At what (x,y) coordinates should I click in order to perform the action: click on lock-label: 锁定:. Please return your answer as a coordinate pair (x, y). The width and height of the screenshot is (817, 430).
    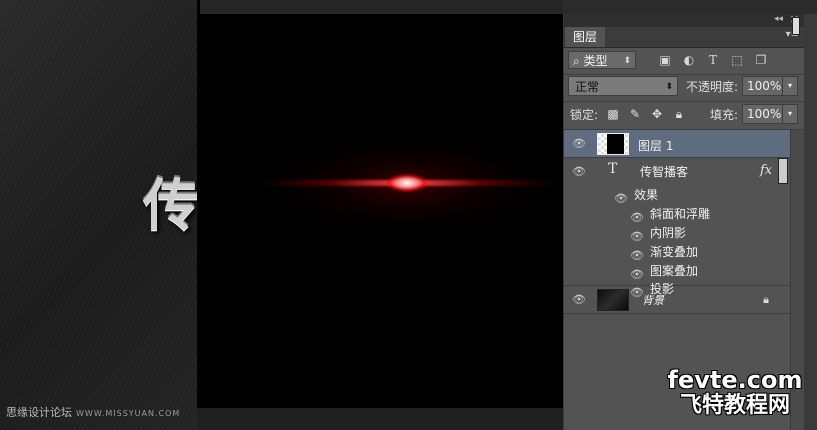
    Looking at the image, I should click on (584, 115).